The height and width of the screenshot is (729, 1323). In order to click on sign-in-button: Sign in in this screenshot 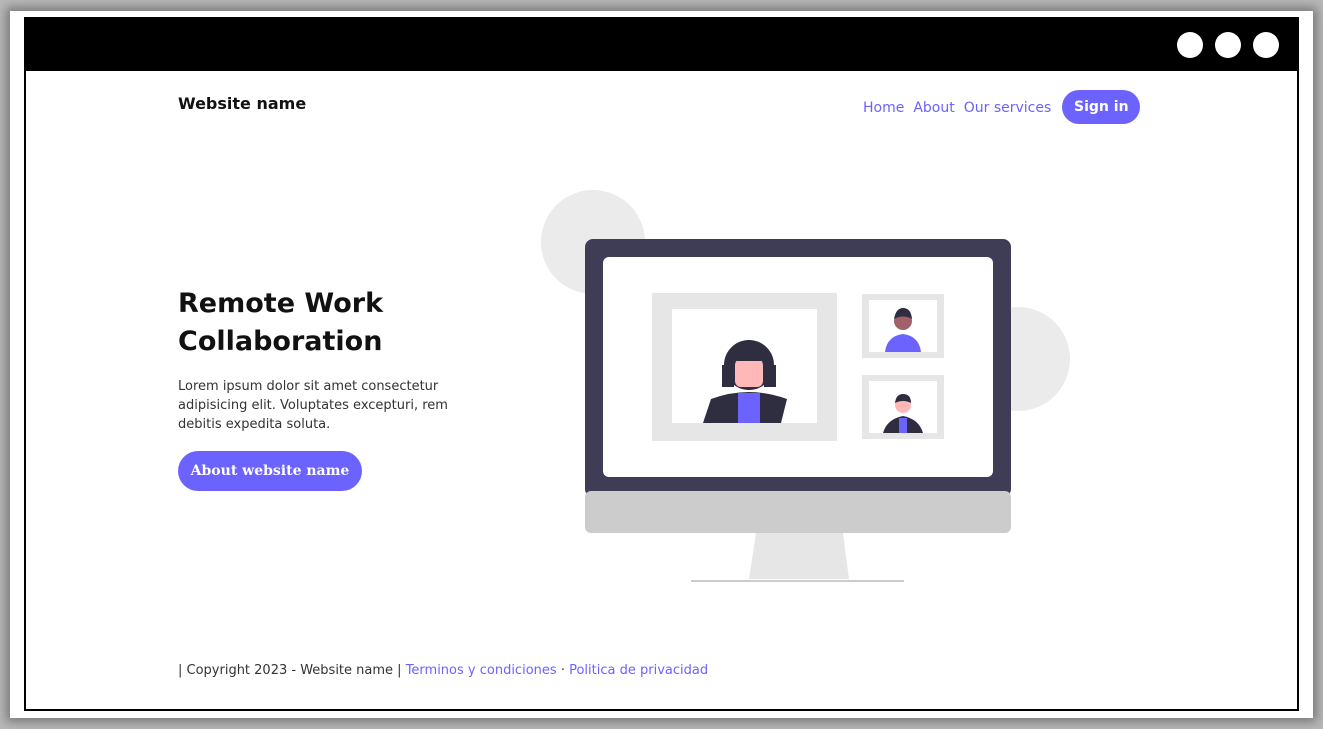, I will do `click(1101, 107)`.